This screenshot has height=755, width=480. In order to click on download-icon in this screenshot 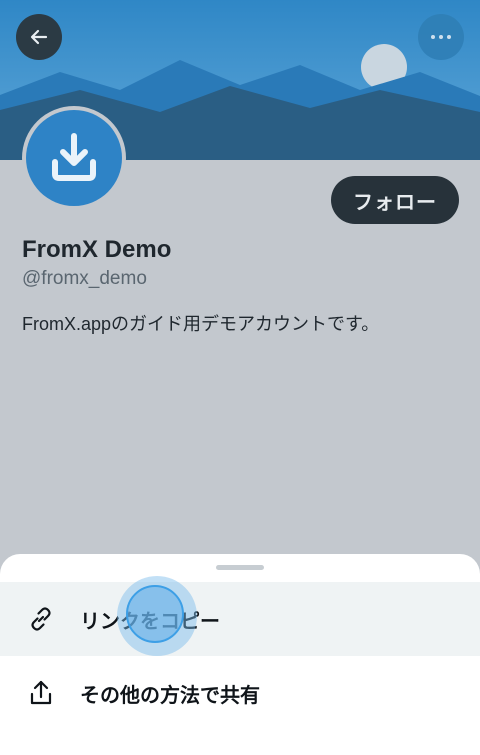, I will do `click(74, 157)`.